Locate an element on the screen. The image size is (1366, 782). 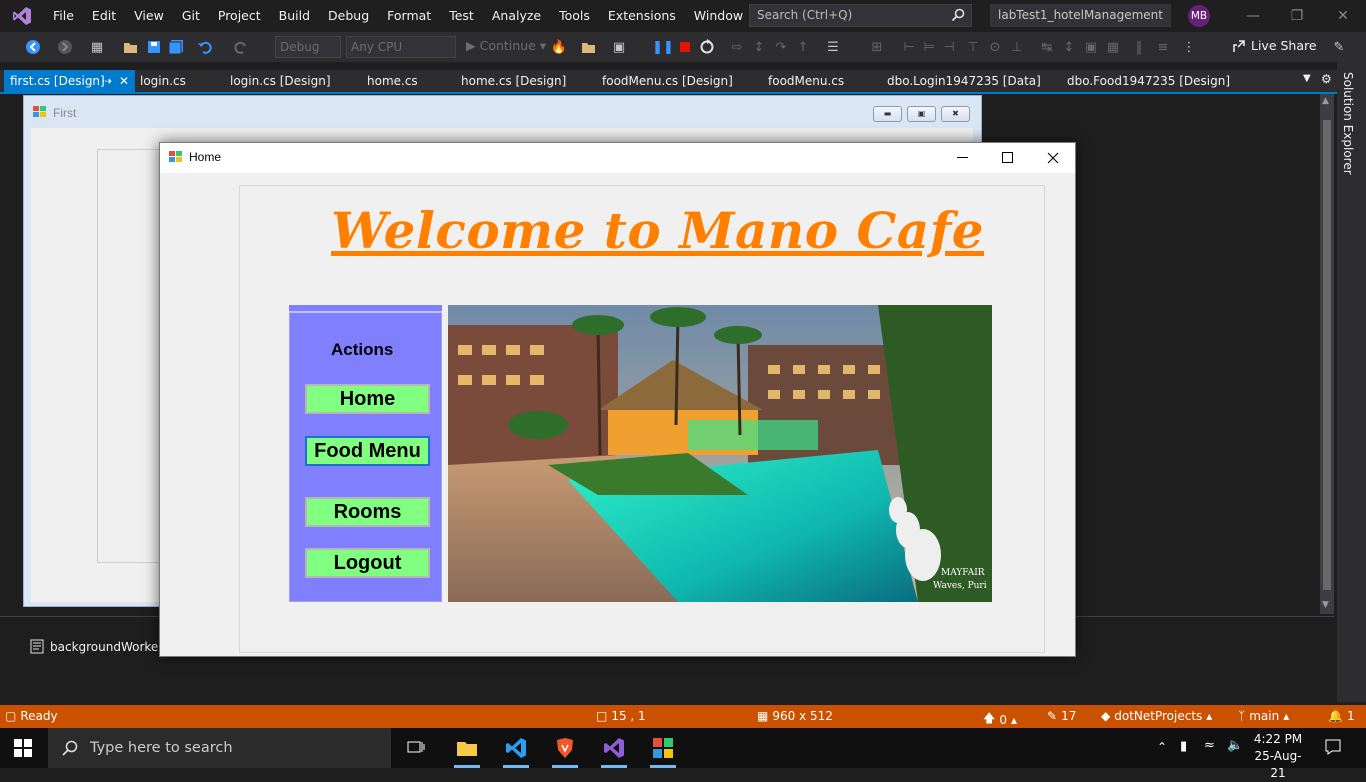
restore-icon: ❐ is located at coordinates (1297, 16).